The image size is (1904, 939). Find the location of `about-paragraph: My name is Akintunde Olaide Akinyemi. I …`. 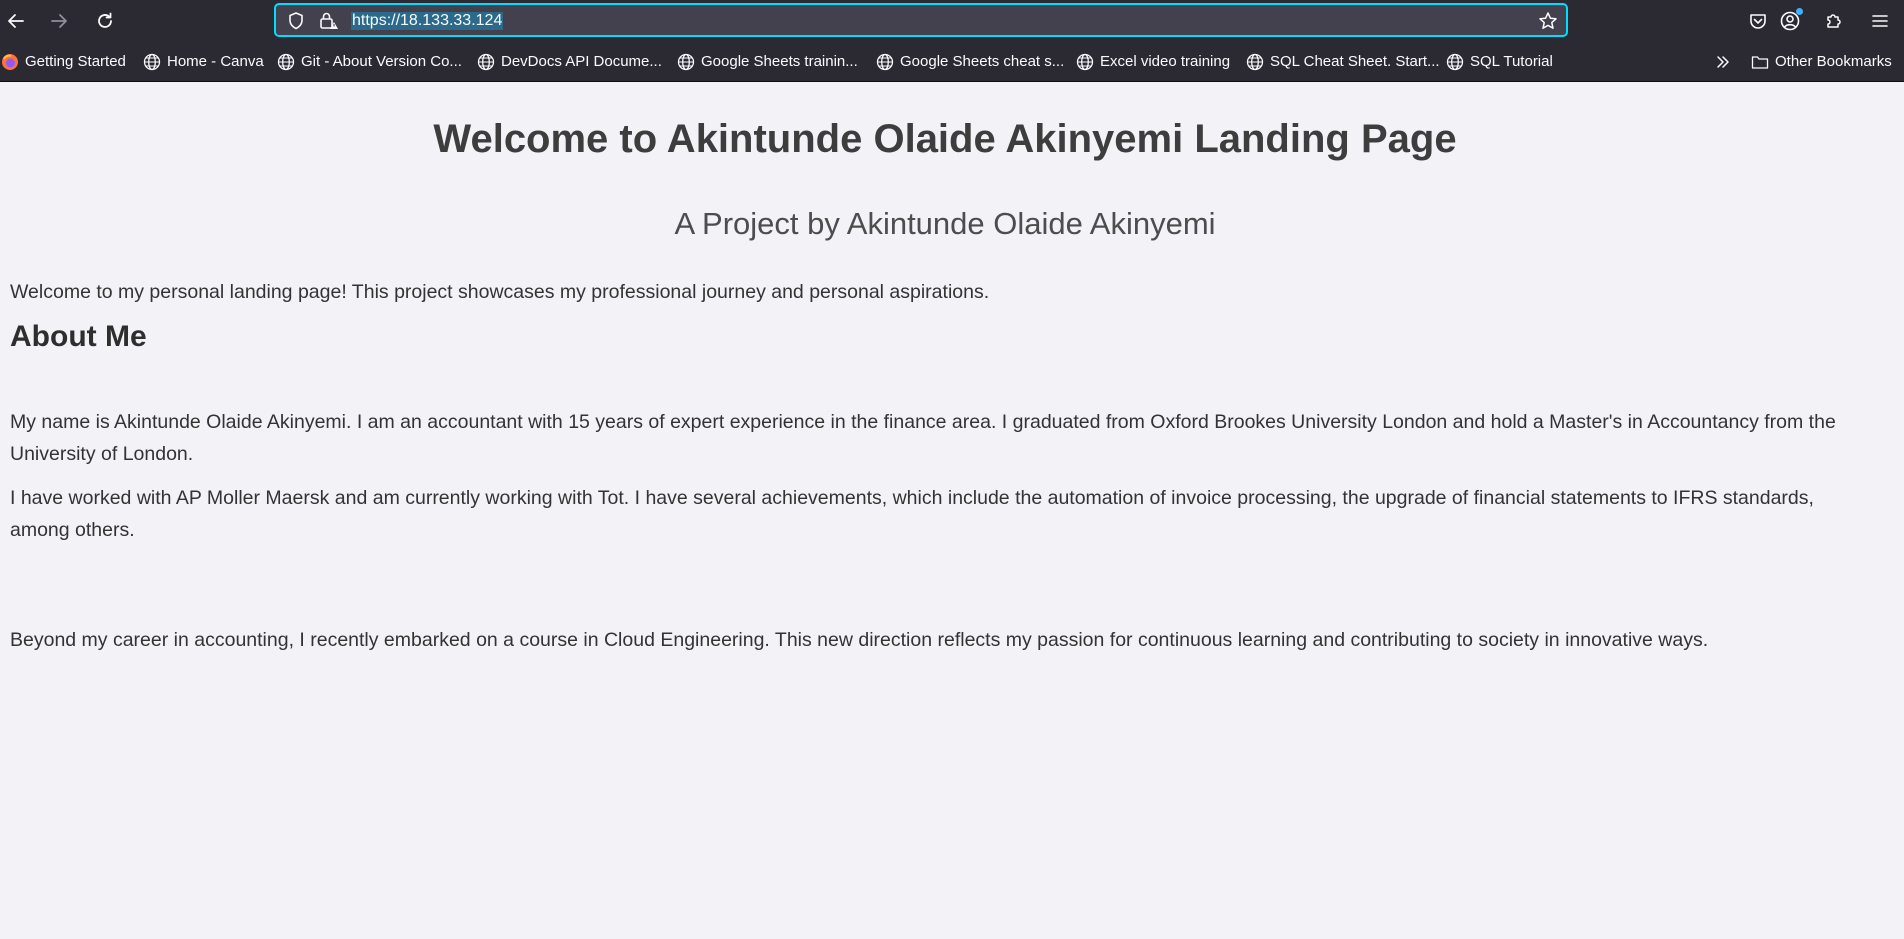

about-paragraph: My name is Akintunde Olaide Akinyemi. I … is located at coordinates (923, 438).